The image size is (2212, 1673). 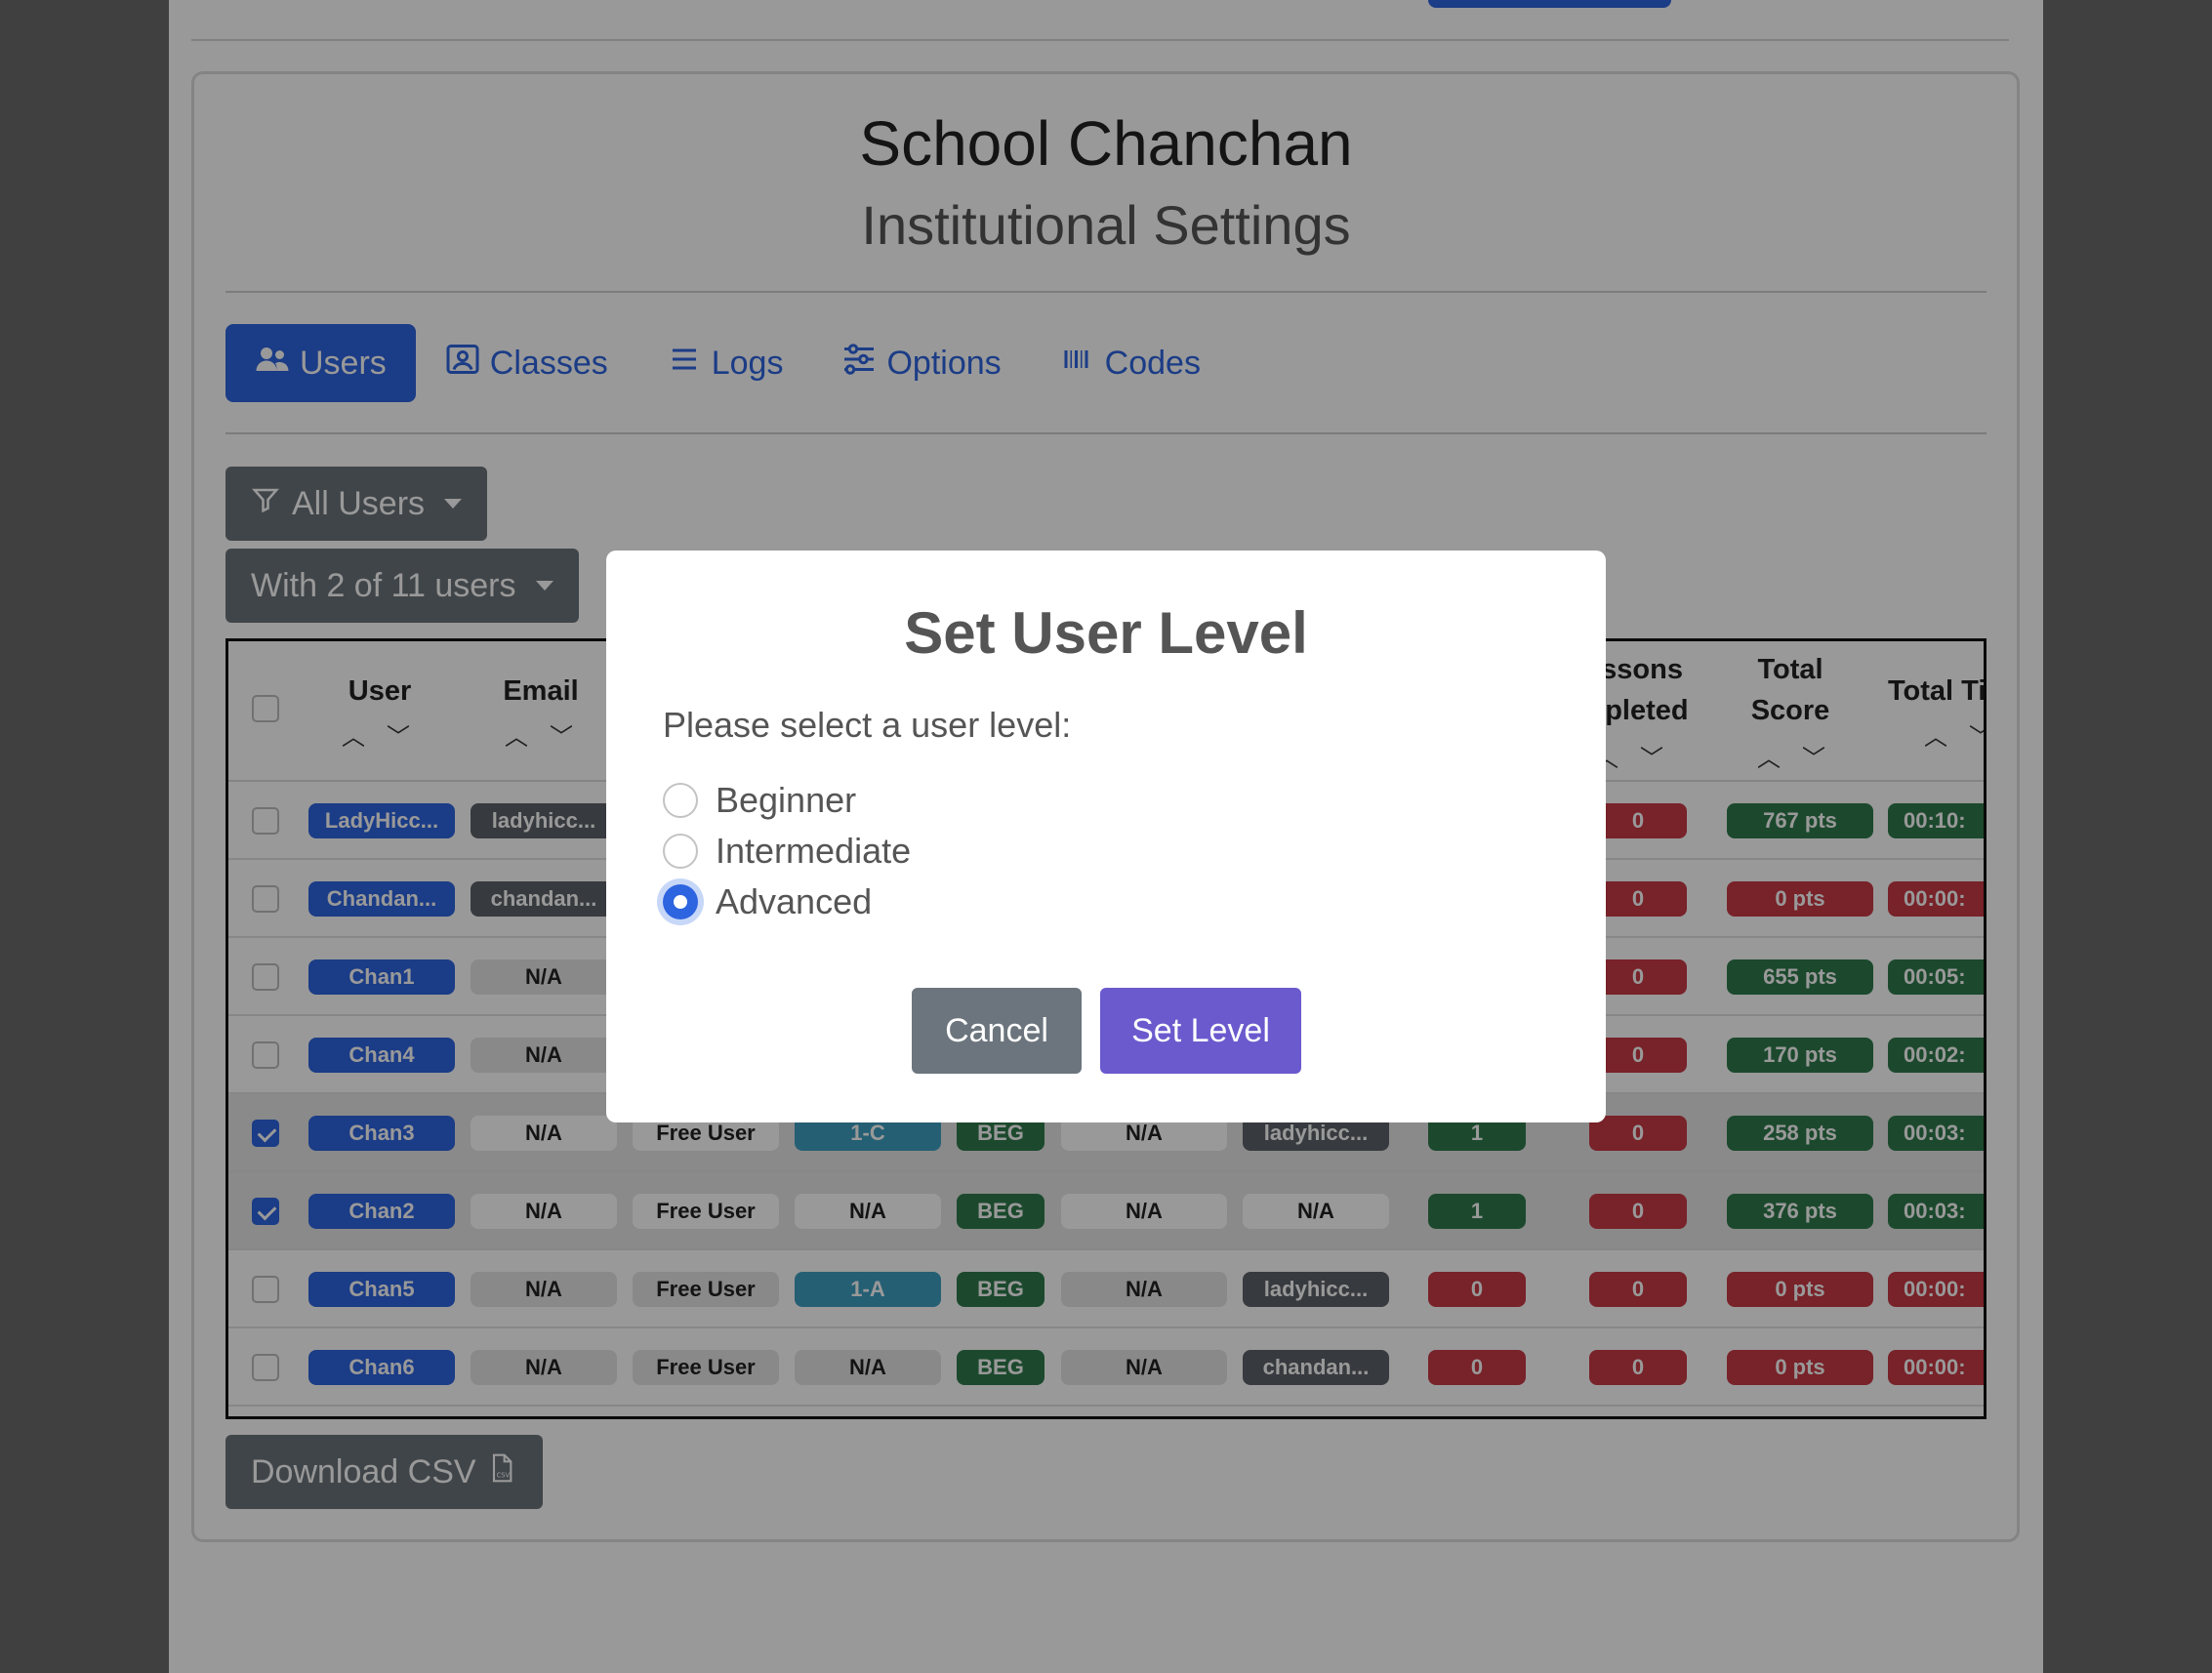 I want to click on radio-option-advanced: Advanced, so click(x=767, y=902).